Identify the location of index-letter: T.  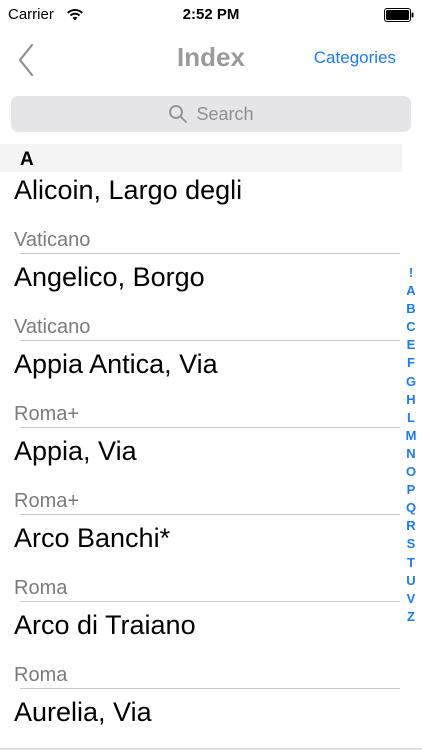
(411, 563).